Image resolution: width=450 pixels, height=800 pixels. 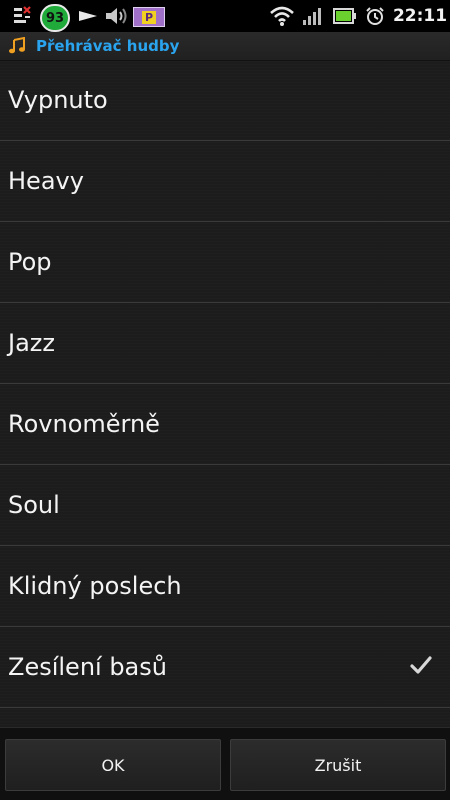 What do you see at coordinates (225, 100) in the screenshot?
I see `list-item-vypnuto: Vypnuto` at bounding box center [225, 100].